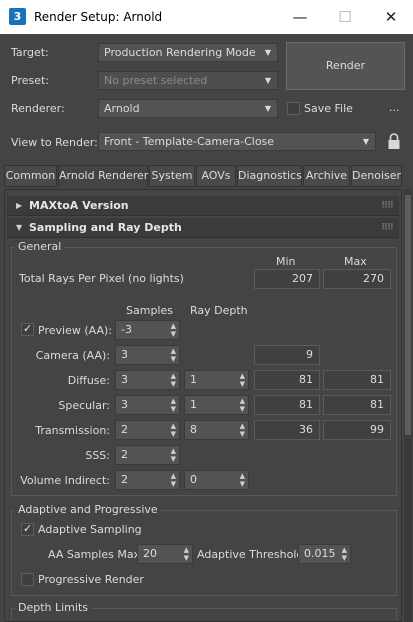  What do you see at coordinates (287, 405) in the screenshot?
I see `specular-min: 81` at bounding box center [287, 405].